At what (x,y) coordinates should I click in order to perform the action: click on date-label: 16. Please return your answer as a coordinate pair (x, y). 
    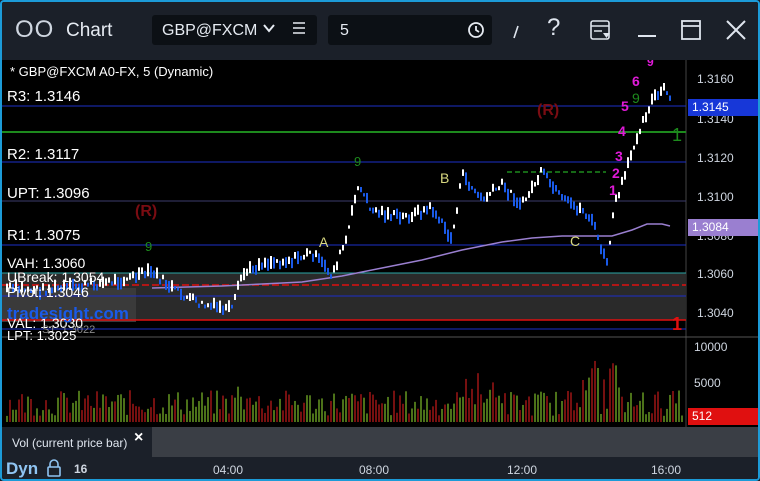
    Looking at the image, I should click on (81, 469).